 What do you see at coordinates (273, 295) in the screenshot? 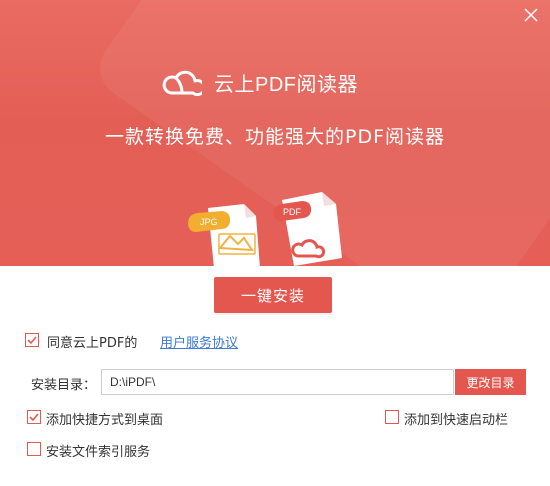
I see `install-button: 一键安装` at bounding box center [273, 295].